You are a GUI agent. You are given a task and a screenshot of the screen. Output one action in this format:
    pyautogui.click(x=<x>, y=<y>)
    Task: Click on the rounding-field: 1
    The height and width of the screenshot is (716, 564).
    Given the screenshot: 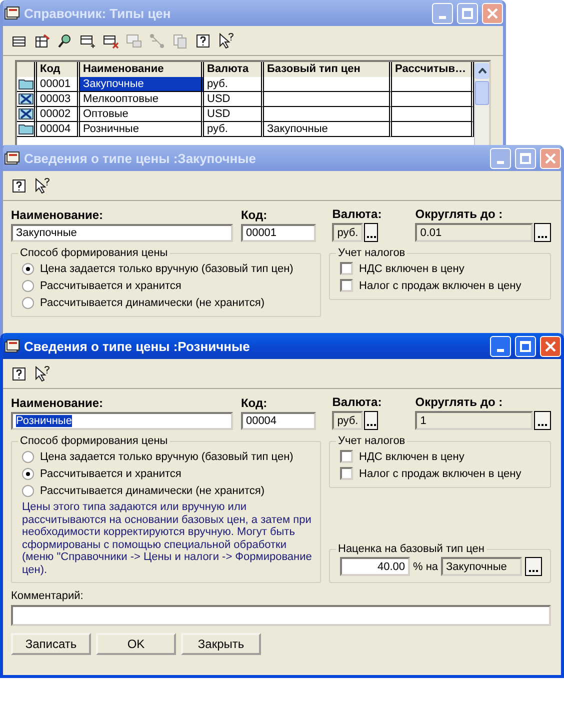 What is the action you would take?
    pyautogui.click(x=474, y=420)
    